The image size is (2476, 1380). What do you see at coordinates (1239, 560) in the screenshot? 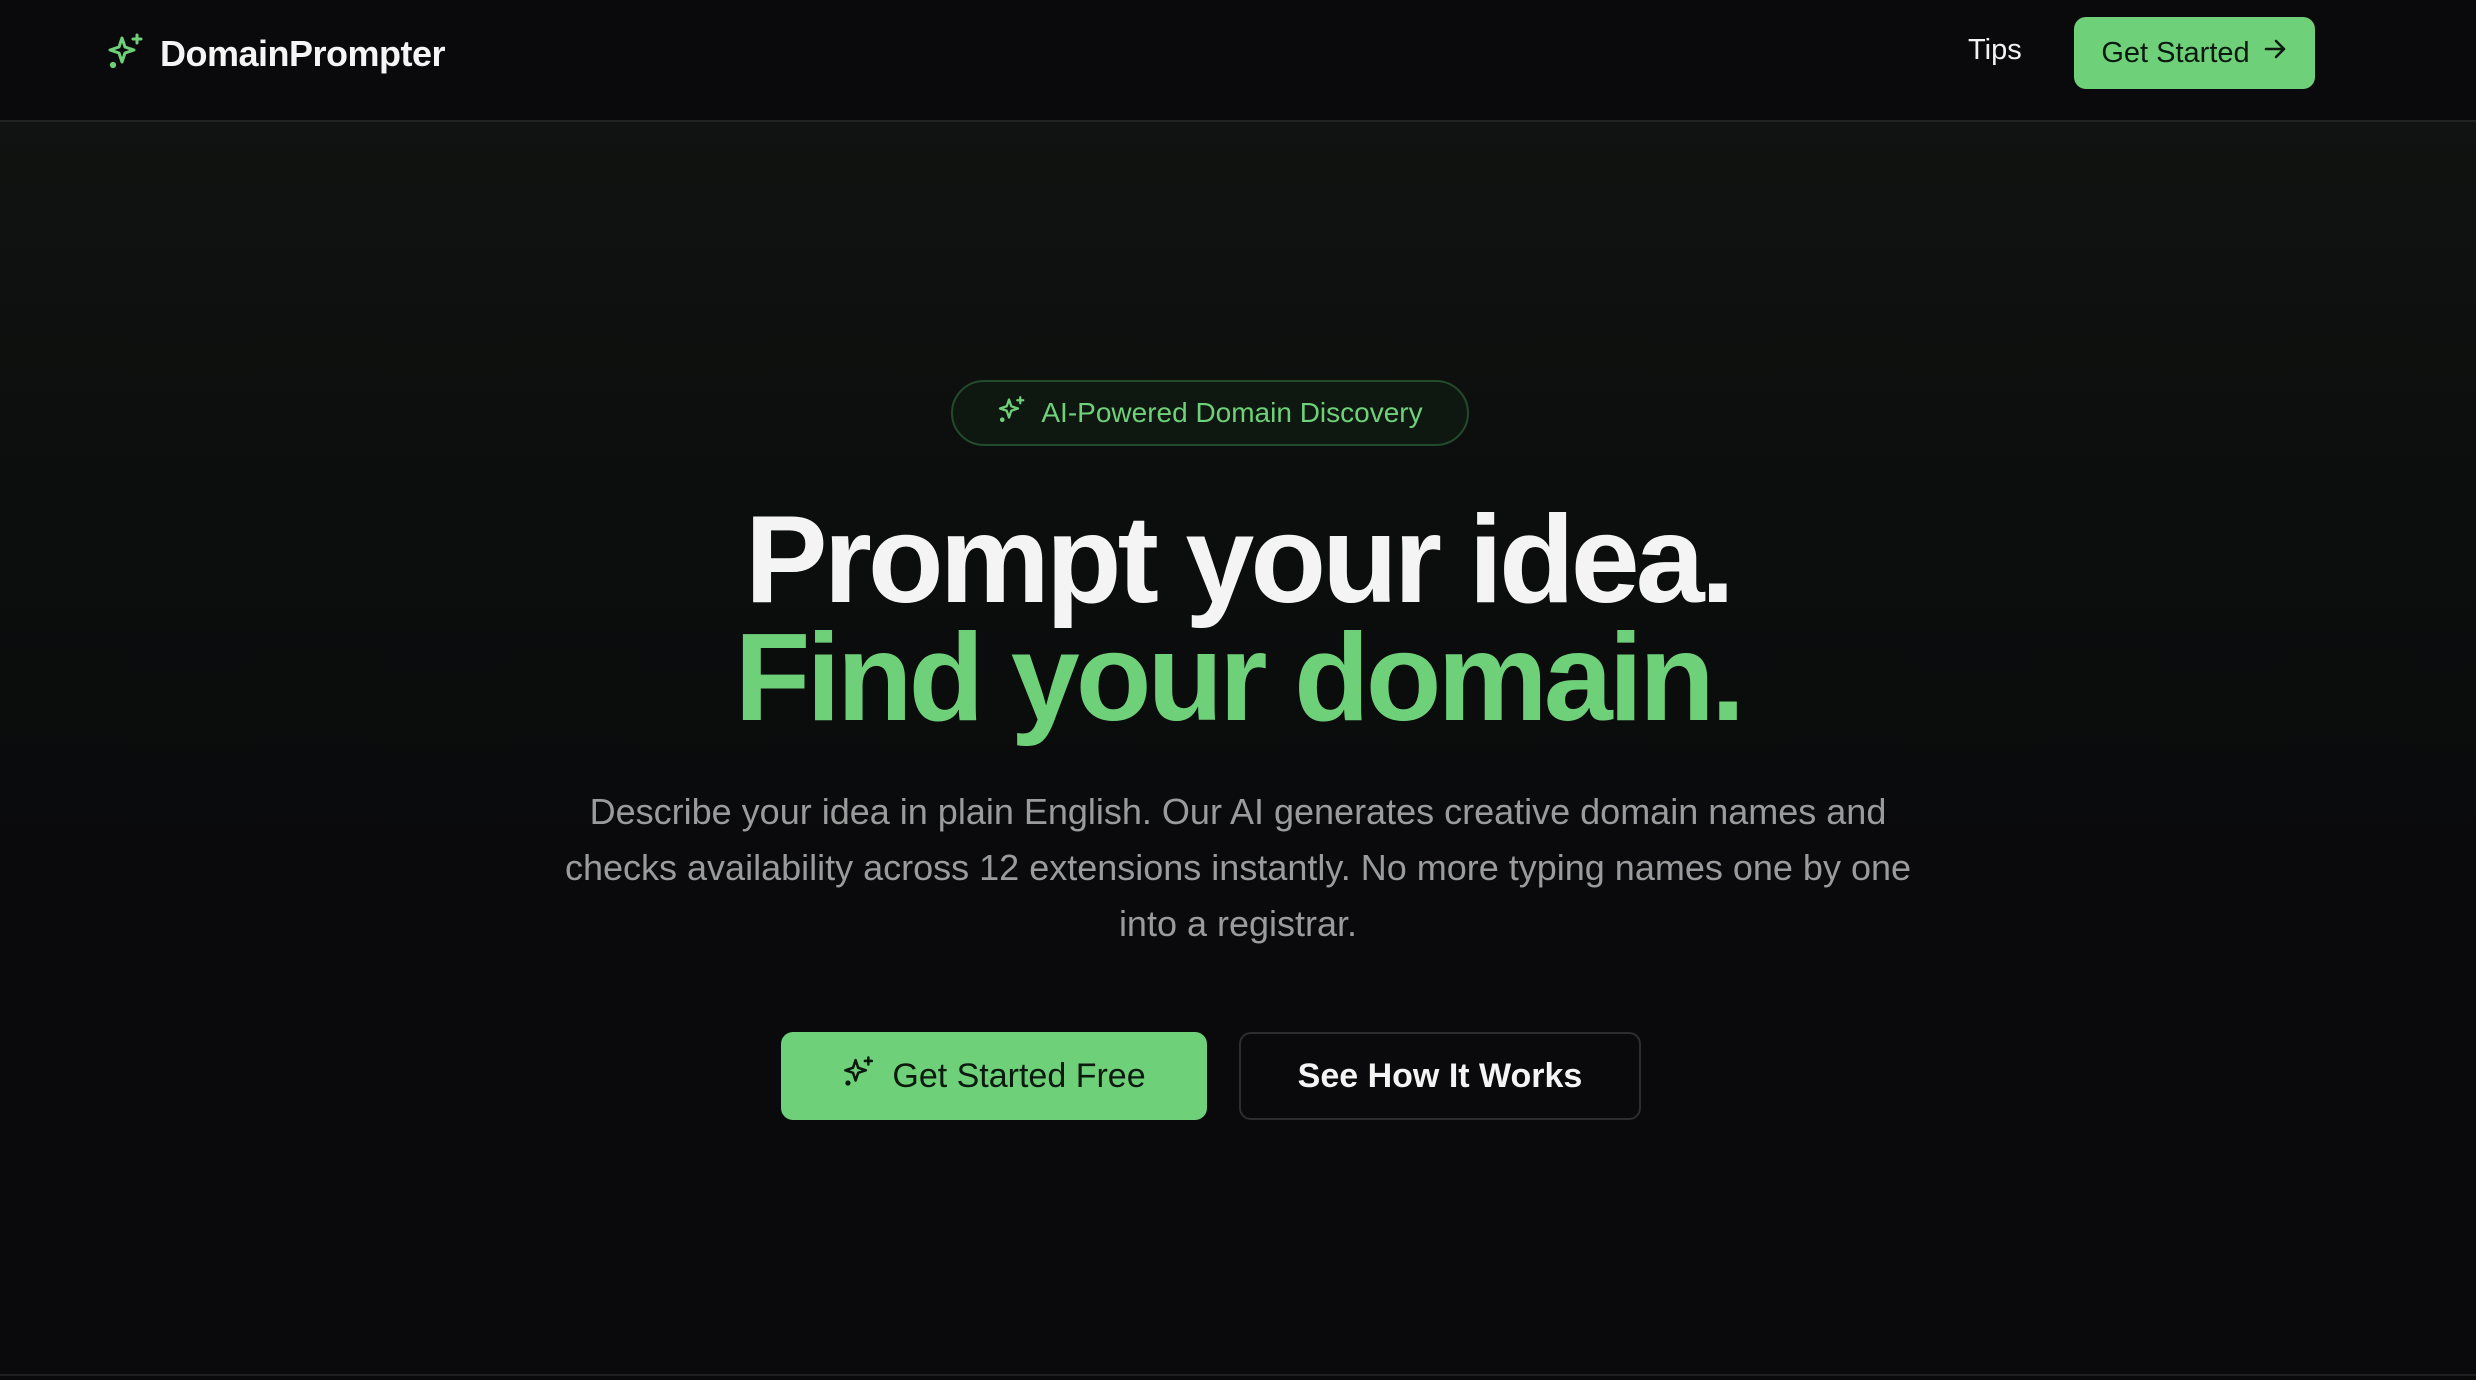
I see `hero-headline-line1: Prompt your idea.` at bounding box center [1239, 560].